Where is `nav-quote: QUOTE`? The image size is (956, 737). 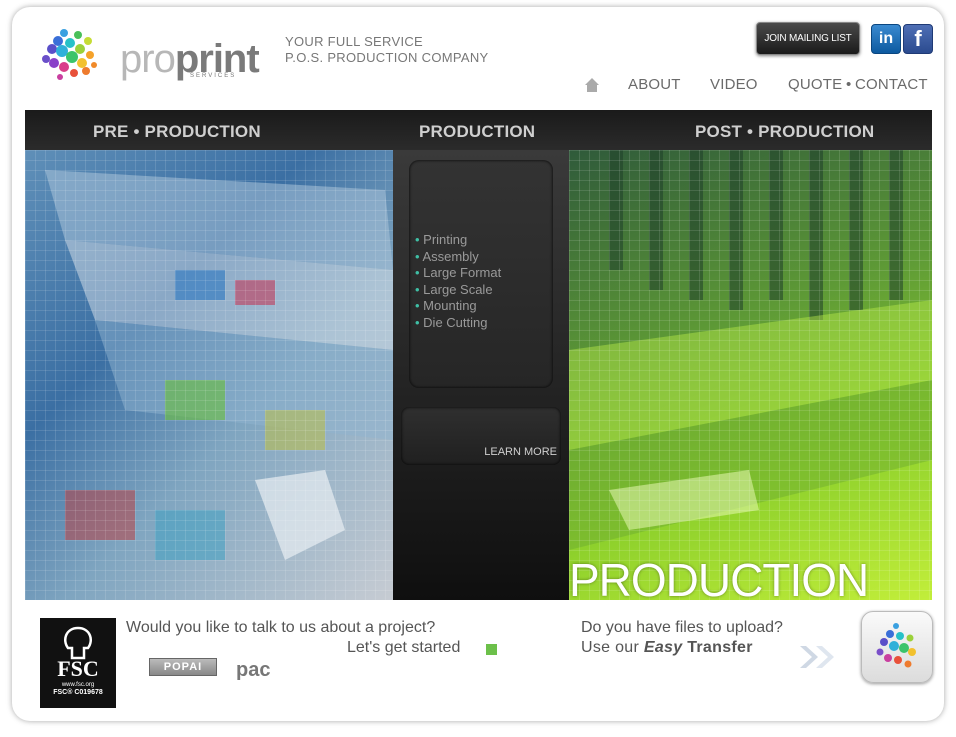 nav-quote: QUOTE is located at coordinates (815, 84).